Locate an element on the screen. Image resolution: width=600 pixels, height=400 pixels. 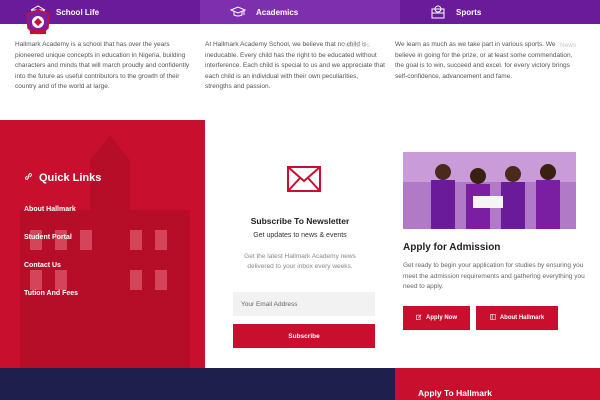
envelope-icon is located at coordinates (304, 179).